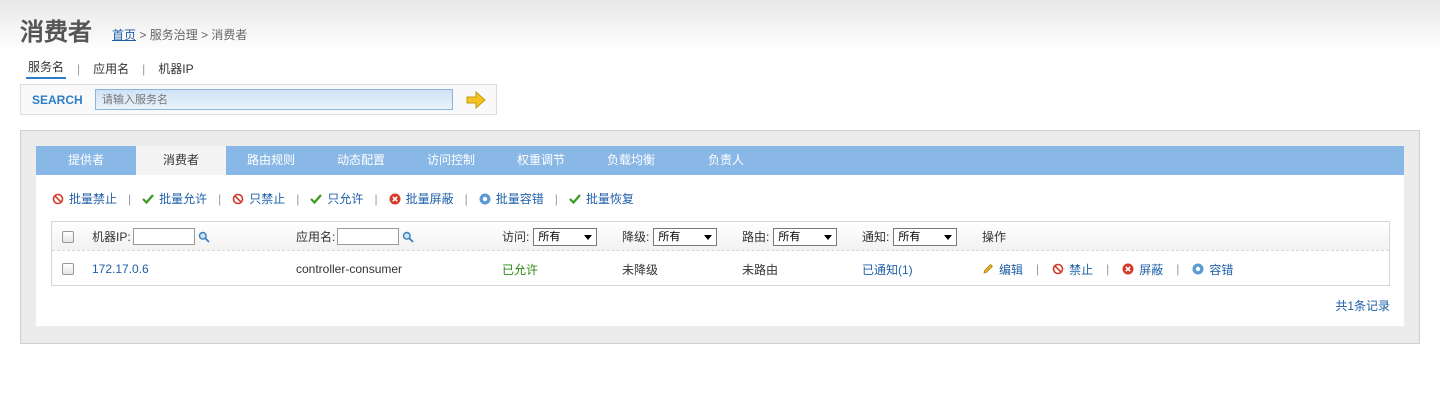 The height and width of the screenshot is (407, 1440). I want to click on total-records-link: 共1条记录, so click(1362, 305).